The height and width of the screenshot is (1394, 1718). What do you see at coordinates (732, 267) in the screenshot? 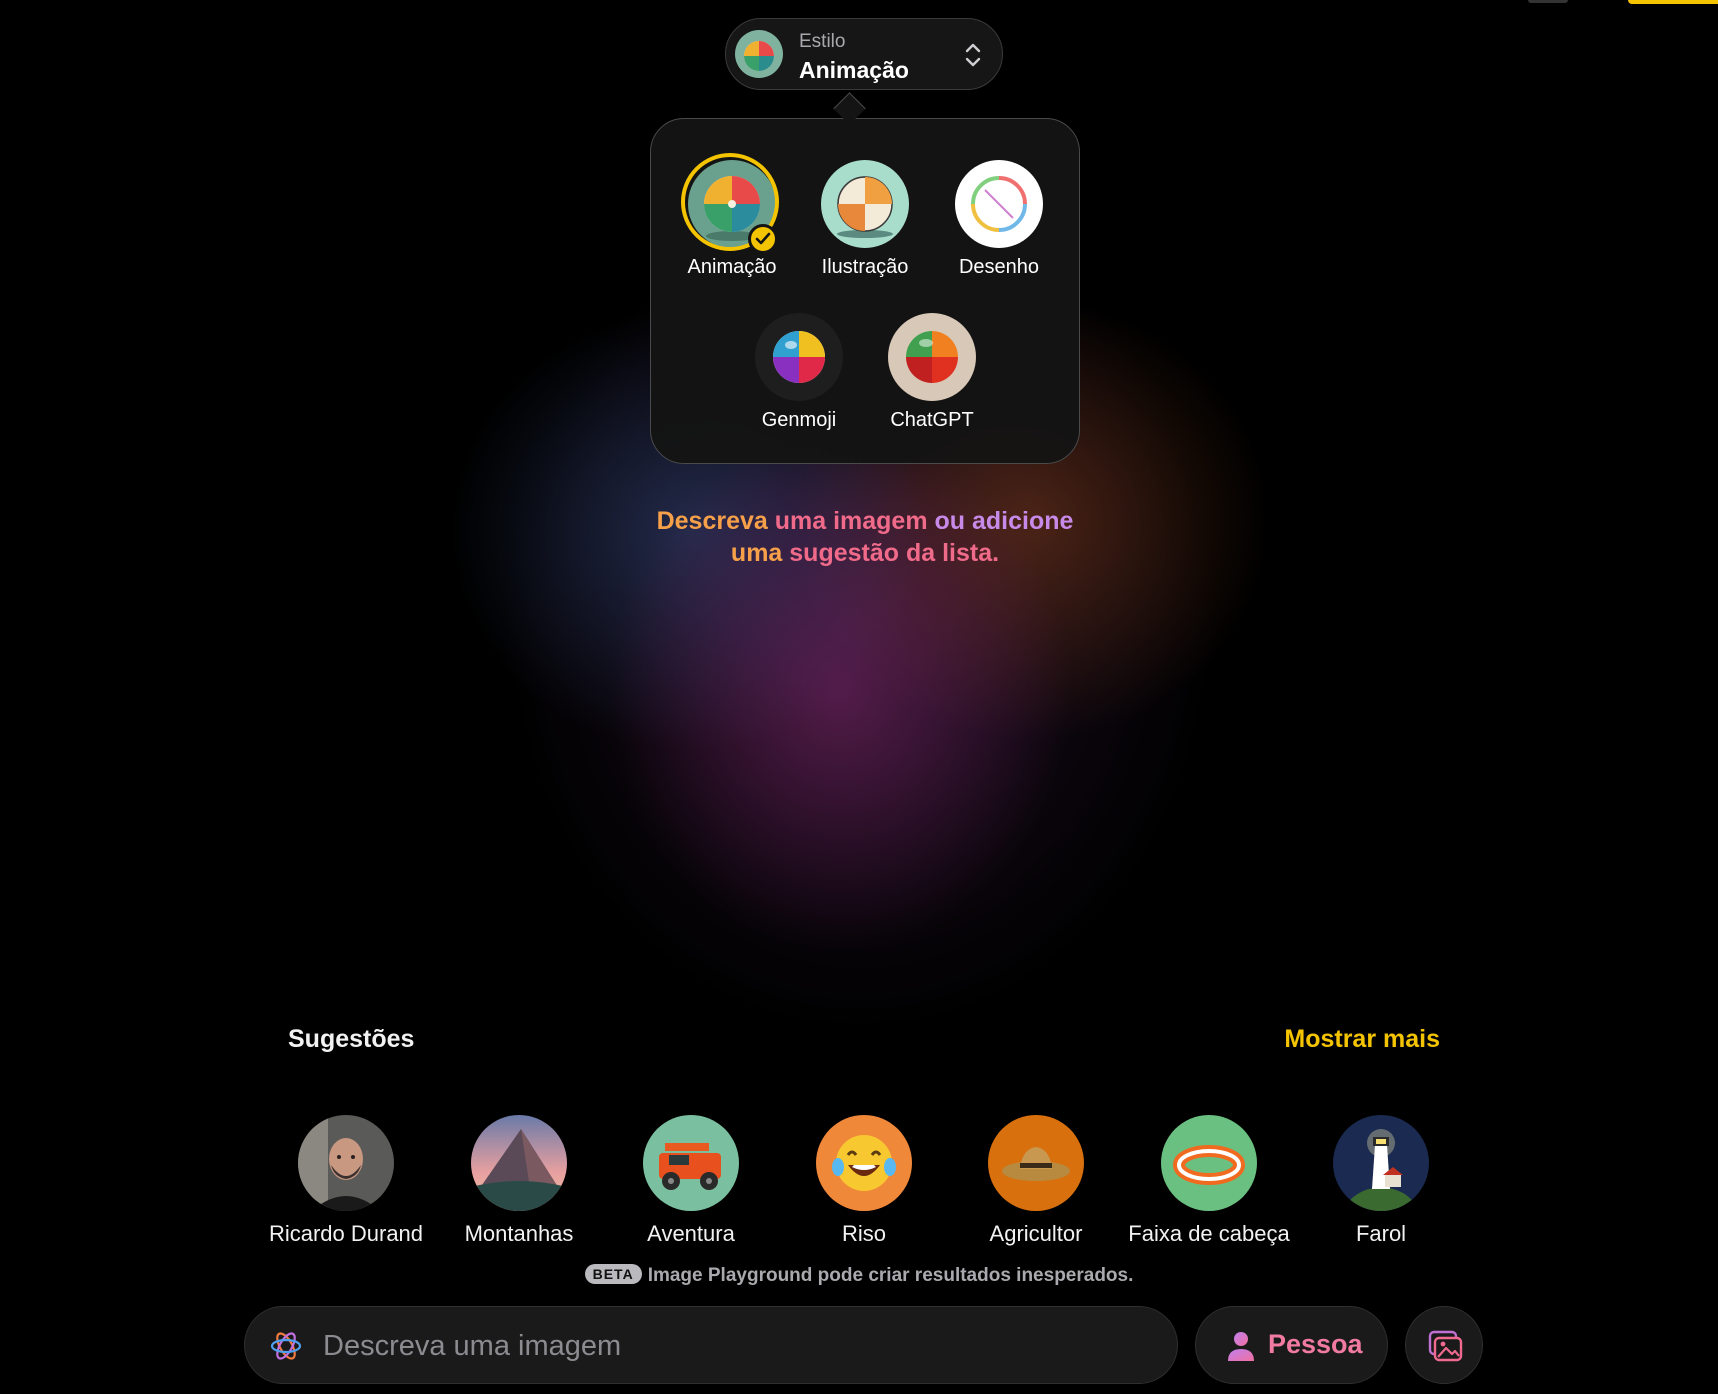
I see `style-option-label: Animação` at bounding box center [732, 267].